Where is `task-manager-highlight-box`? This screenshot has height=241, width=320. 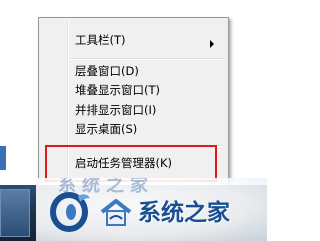 task-manager-highlight-box is located at coordinates (131, 163).